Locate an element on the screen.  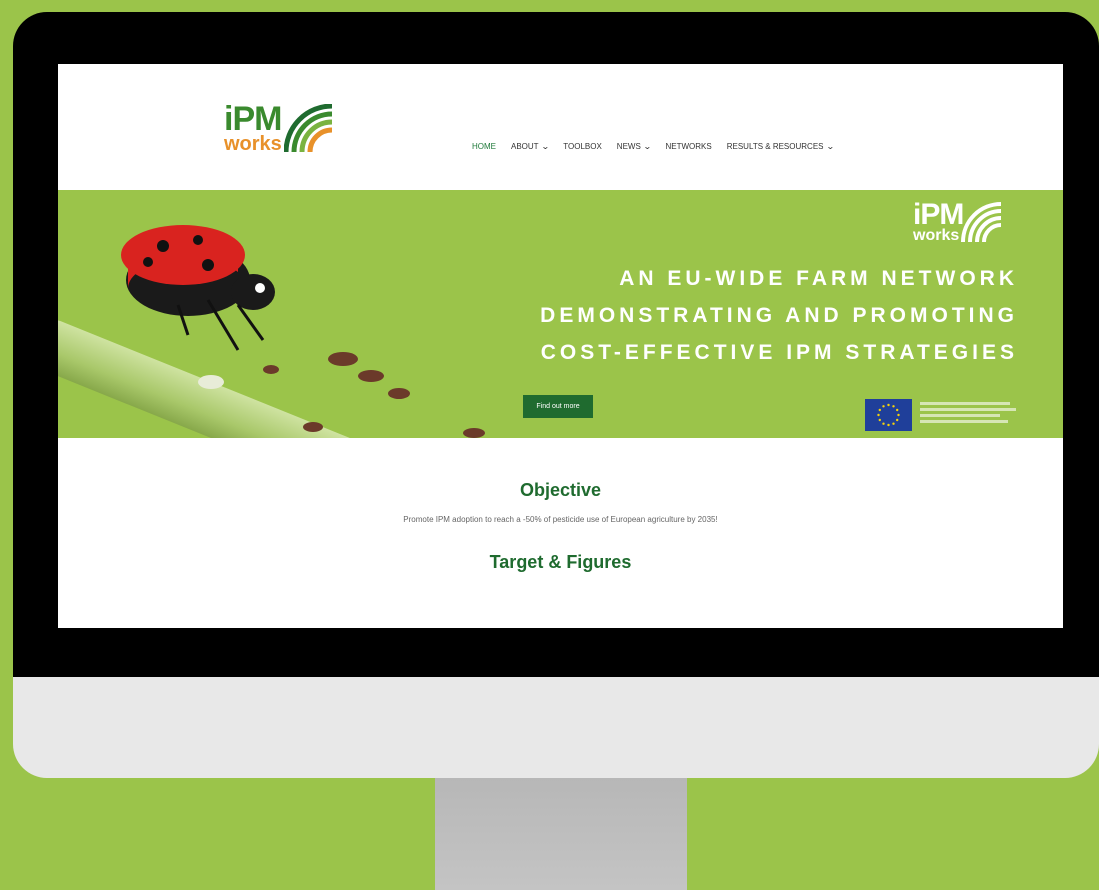
hero-headline-line: DEMONSTRATING AND PROMOTING is located at coordinates (779, 315).